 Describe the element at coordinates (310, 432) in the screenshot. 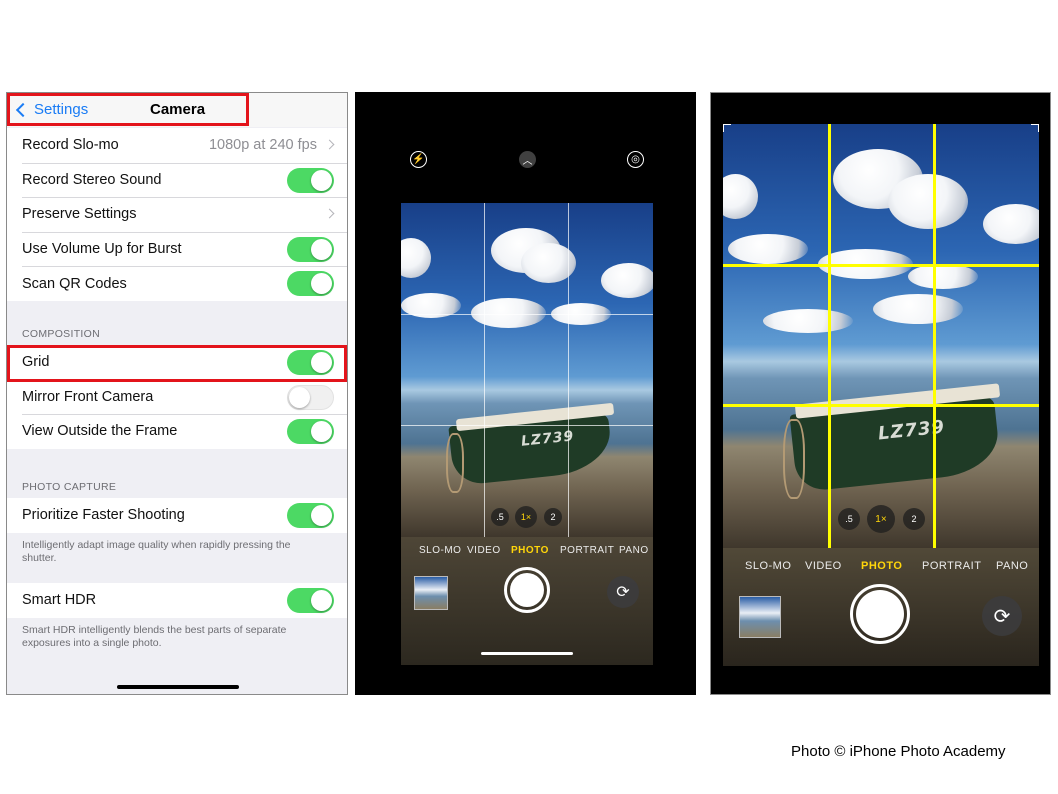

I see `view-outside-frame-toggle` at that location.